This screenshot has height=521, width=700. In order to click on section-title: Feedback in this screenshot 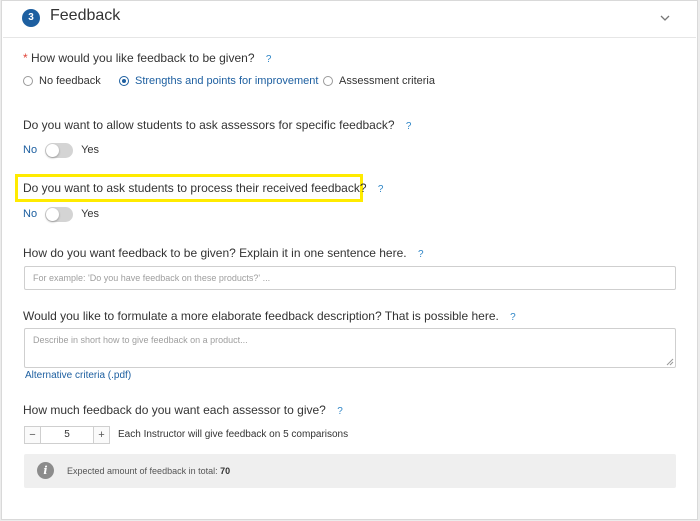, I will do `click(85, 15)`.